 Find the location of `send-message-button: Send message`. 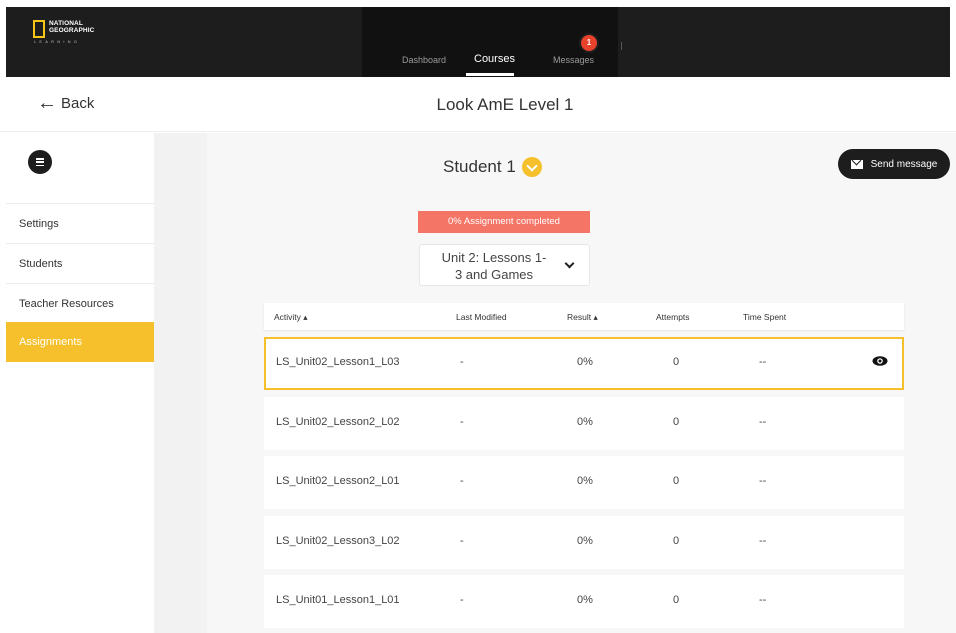

send-message-button: Send message is located at coordinates (894, 164).